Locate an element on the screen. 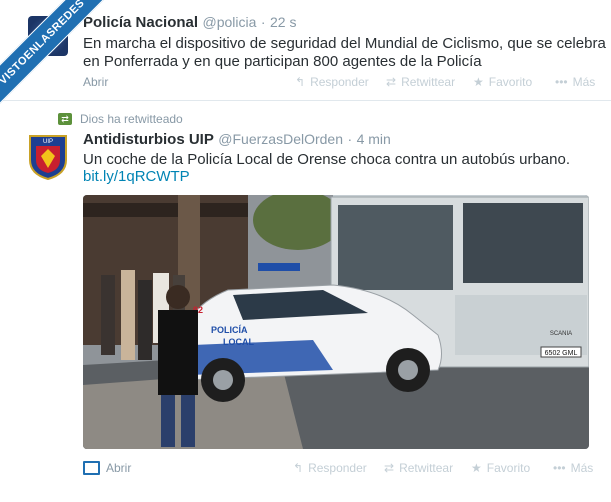 Image resolution: width=611 pixels, height=502 pixels. car-side-text-1: POLICÍA is located at coordinates (229, 330).